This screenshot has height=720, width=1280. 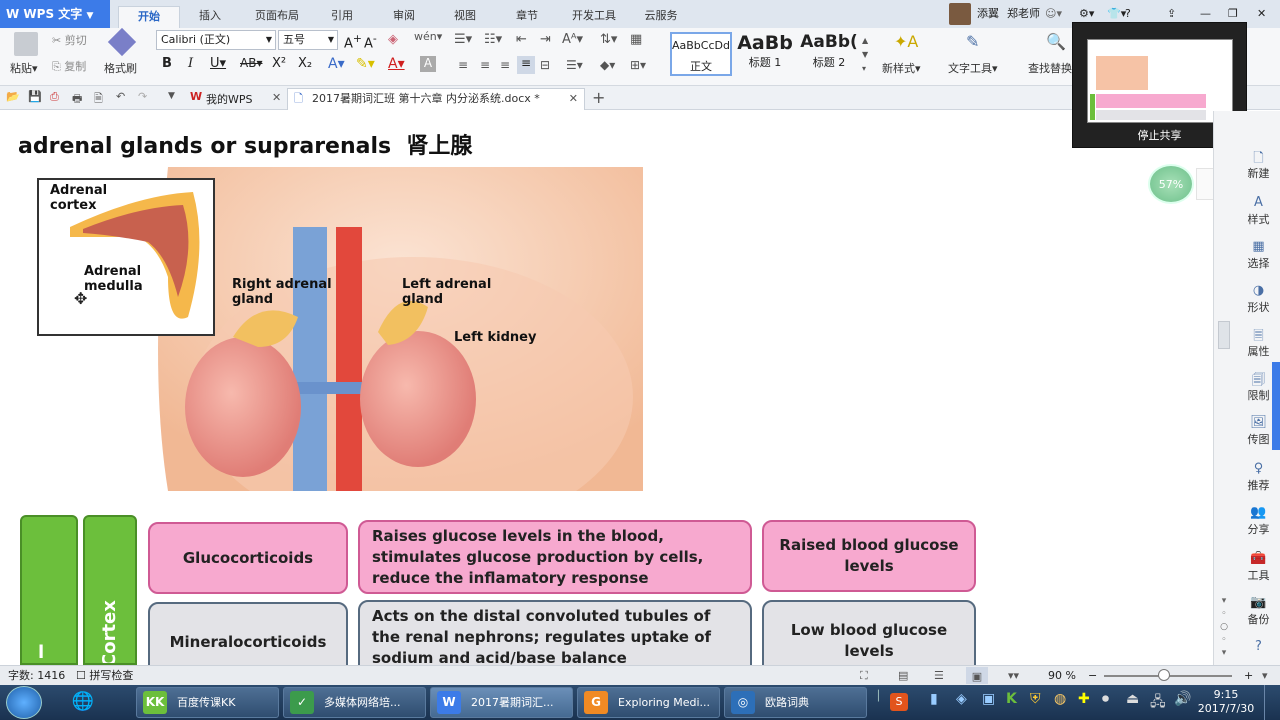 What do you see at coordinates (1013, 675) in the screenshot?
I see `reading-mode-icon: ▾▾` at bounding box center [1013, 675].